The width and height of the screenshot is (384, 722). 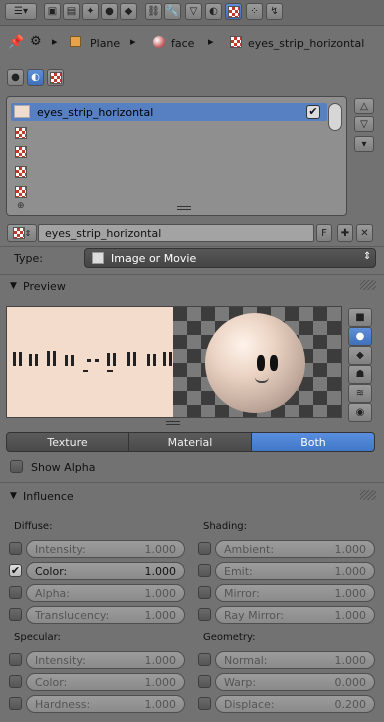 I want to click on diffuse-color-slider: Color: 1.000, so click(x=105, y=571).